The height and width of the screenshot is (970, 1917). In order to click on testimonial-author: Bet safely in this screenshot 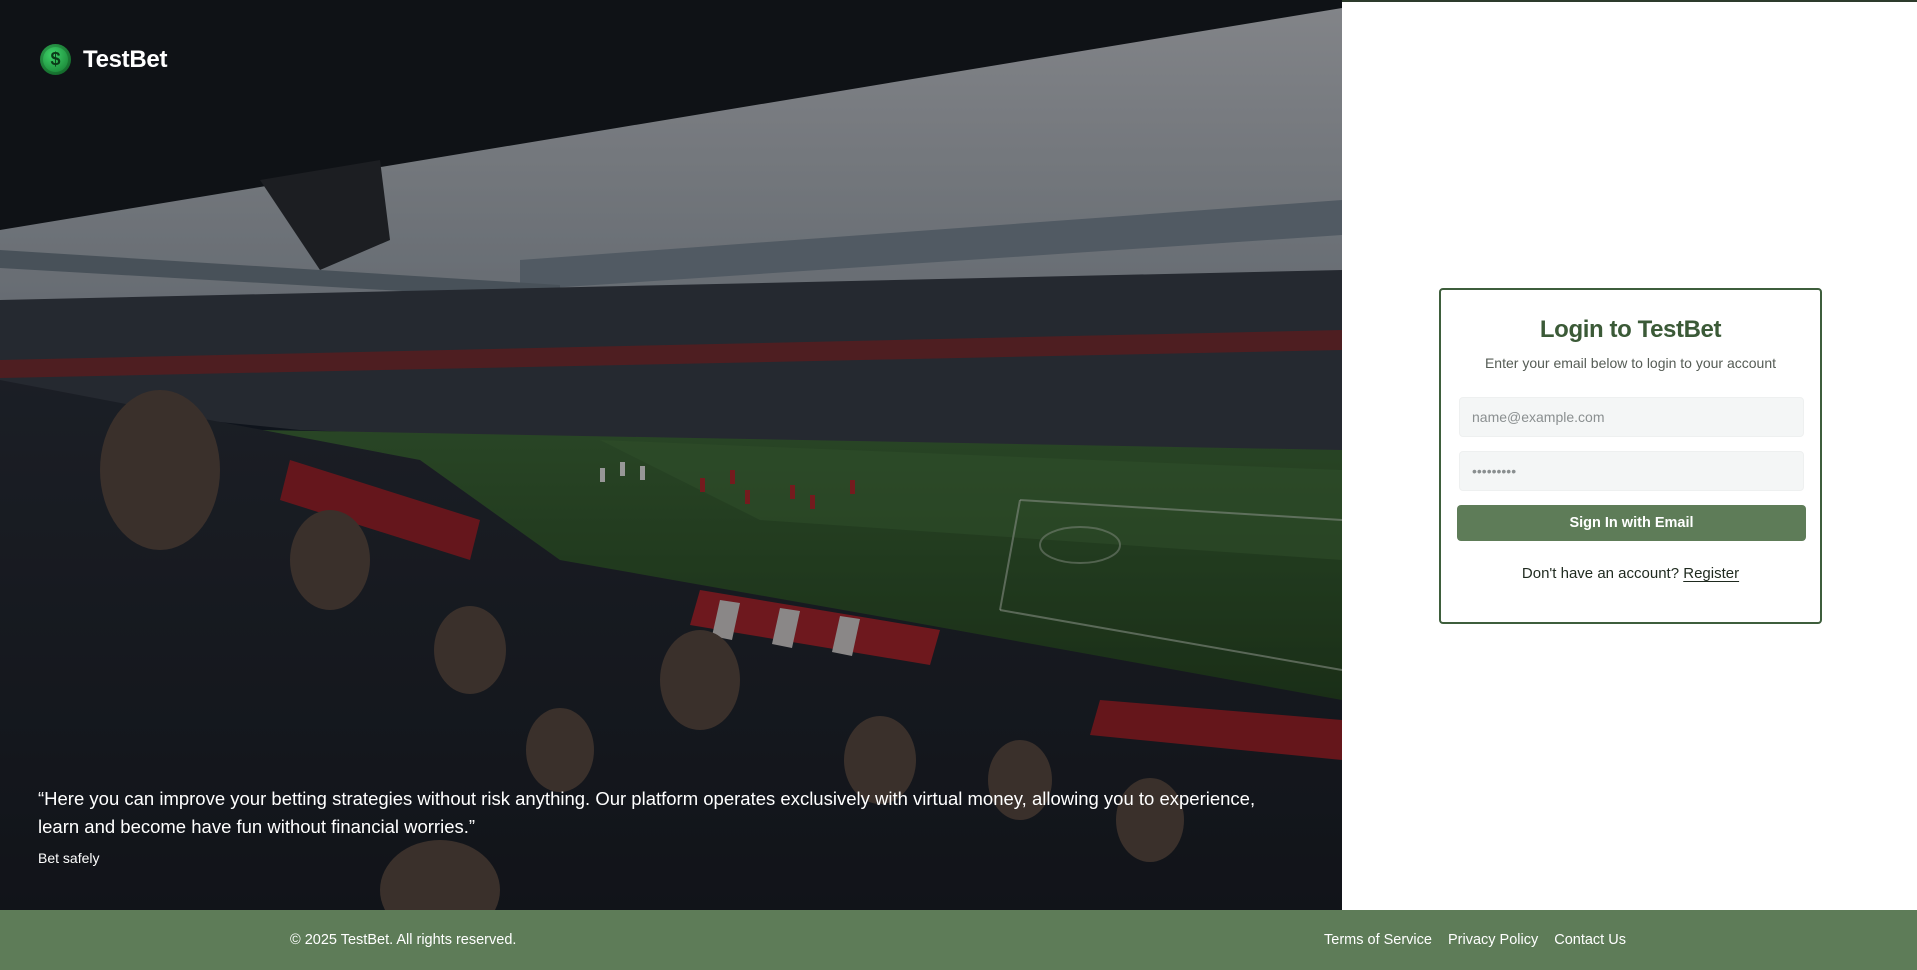, I will do `click(69, 858)`.